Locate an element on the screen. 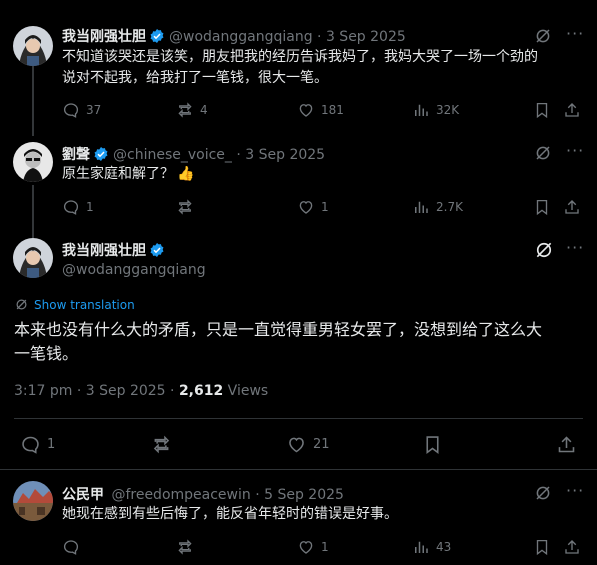 This screenshot has width=597, height=565. show-translation-link: Show translation is located at coordinates (74, 304).